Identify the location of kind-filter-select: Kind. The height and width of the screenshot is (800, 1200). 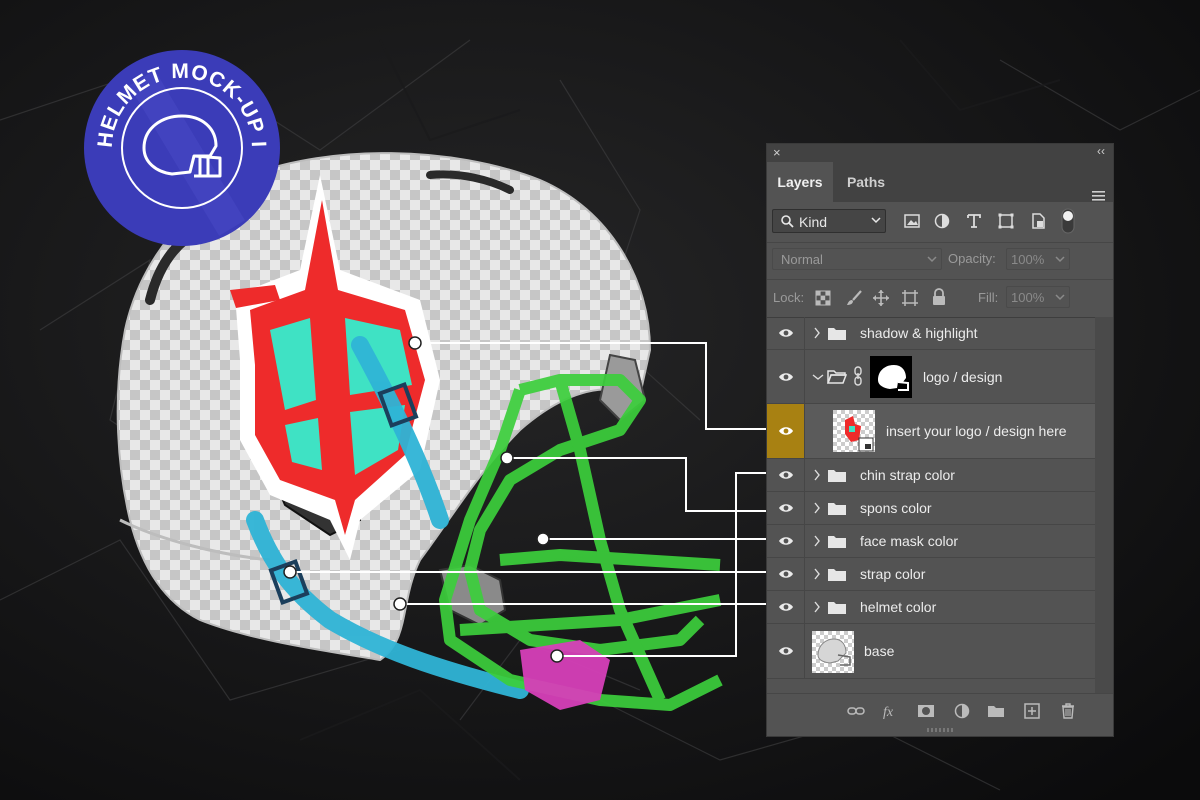
(829, 221).